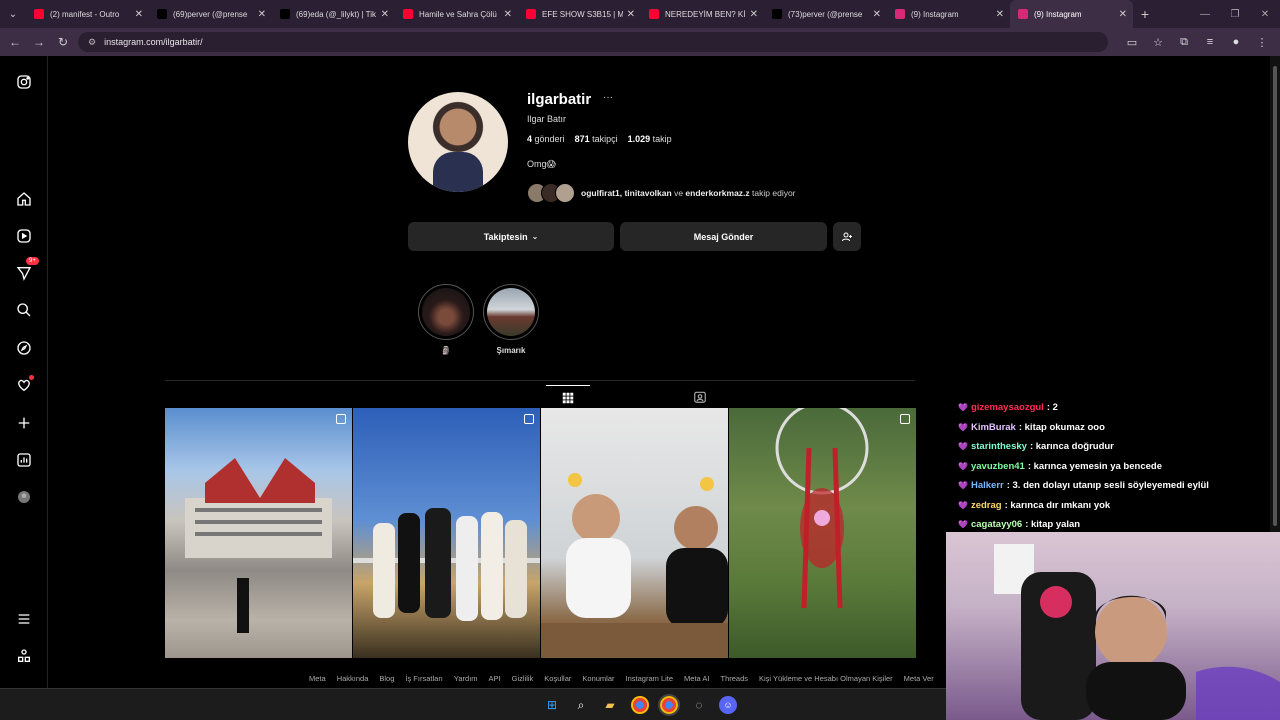 The width and height of the screenshot is (1280, 720). Describe the element at coordinates (466, 678) in the screenshot. I see `footer-link: Yardım` at that location.